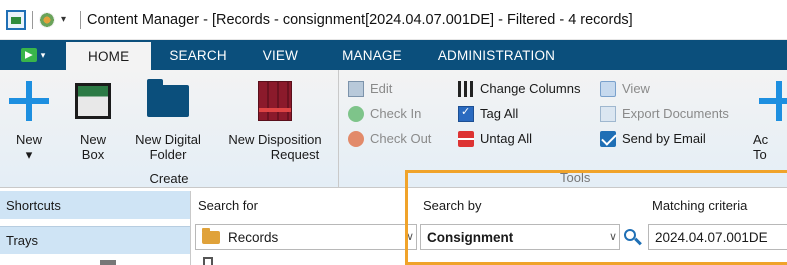  What do you see at coordinates (95, 205) in the screenshot?
I see `shortcuts-header: Shortcuts` at bounding box center [95, 205].